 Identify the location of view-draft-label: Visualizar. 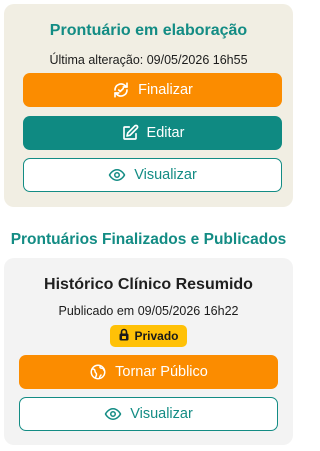
(165, 175).